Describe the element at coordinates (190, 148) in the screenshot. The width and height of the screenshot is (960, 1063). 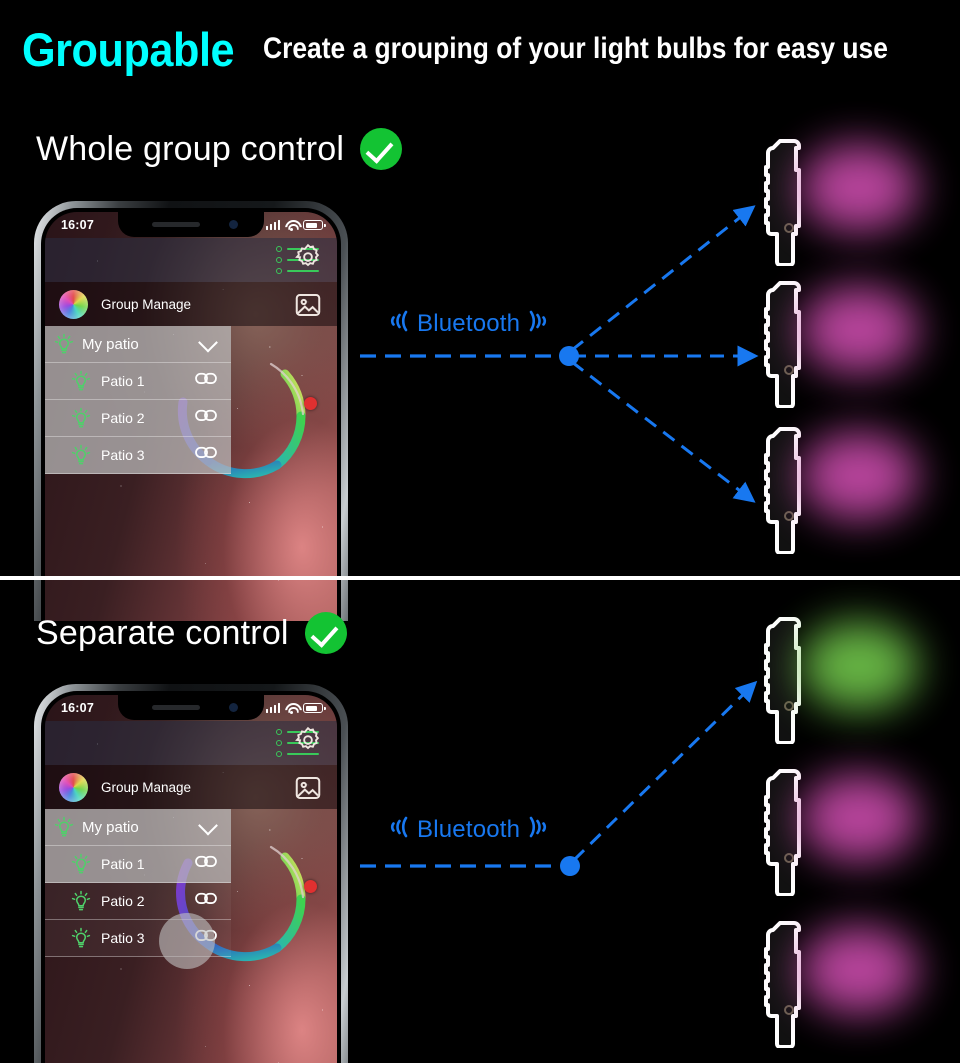
I see `section-title: Whole group control` at that location.